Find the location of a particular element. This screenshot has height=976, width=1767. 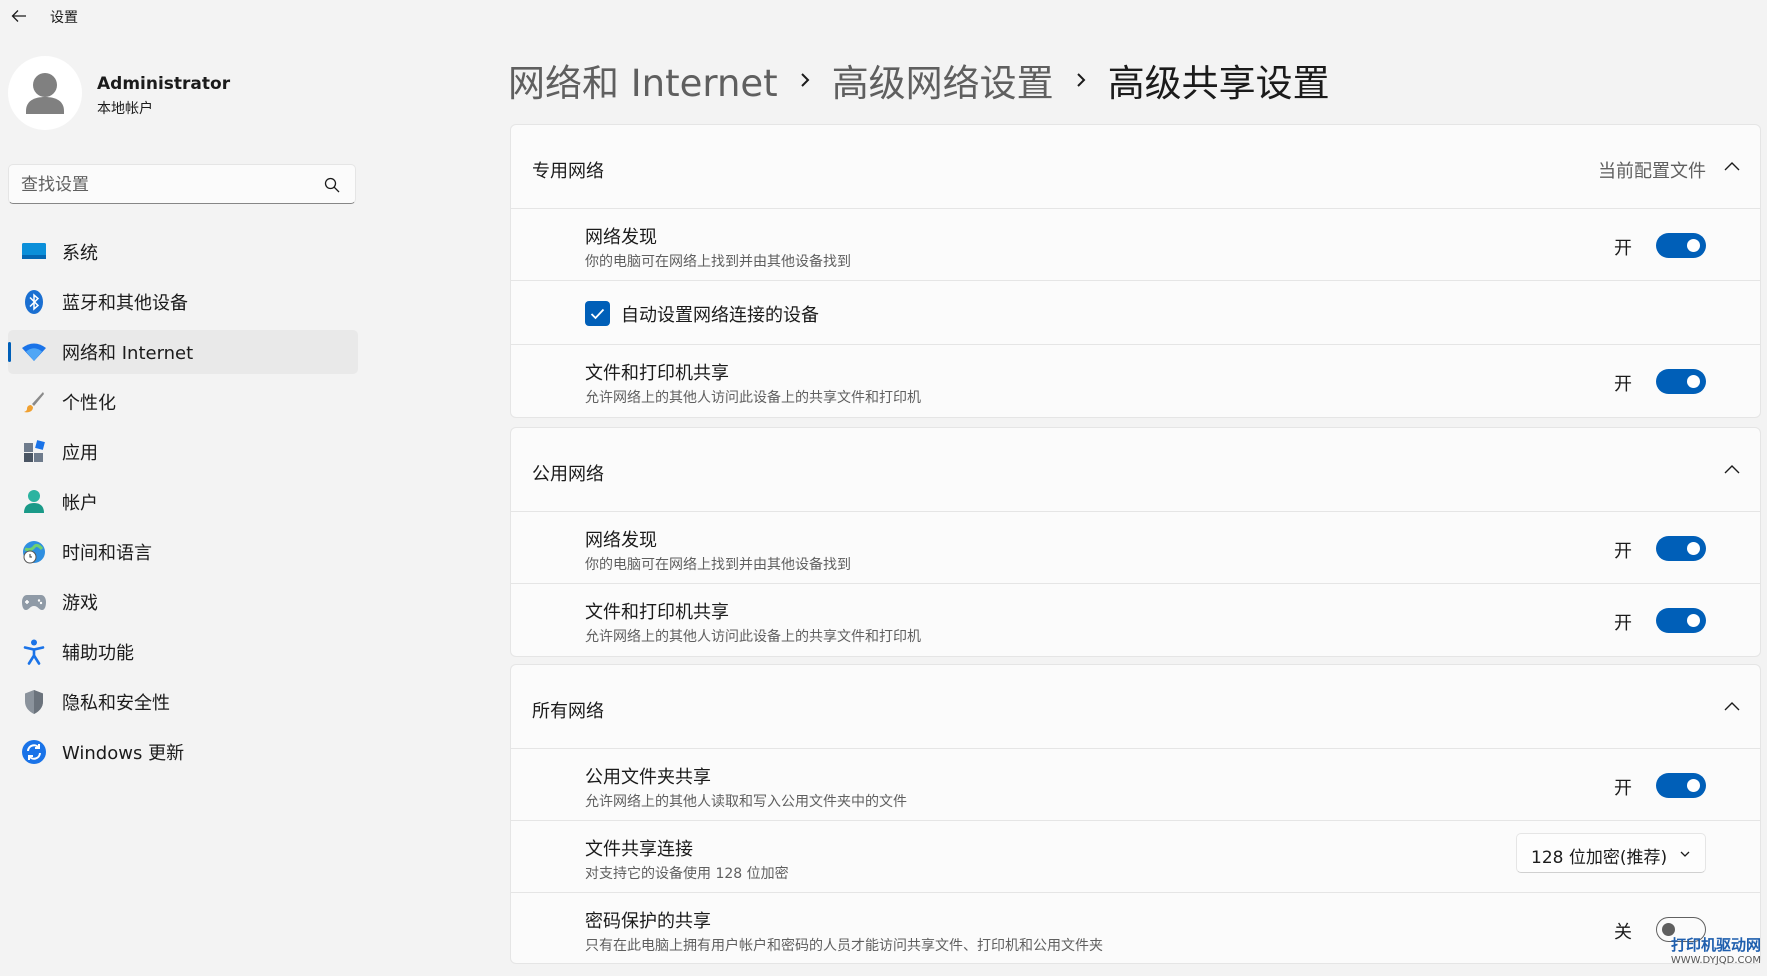

sidebar-item-time-language: 时间和语言 is located at coordinates (183, 552).